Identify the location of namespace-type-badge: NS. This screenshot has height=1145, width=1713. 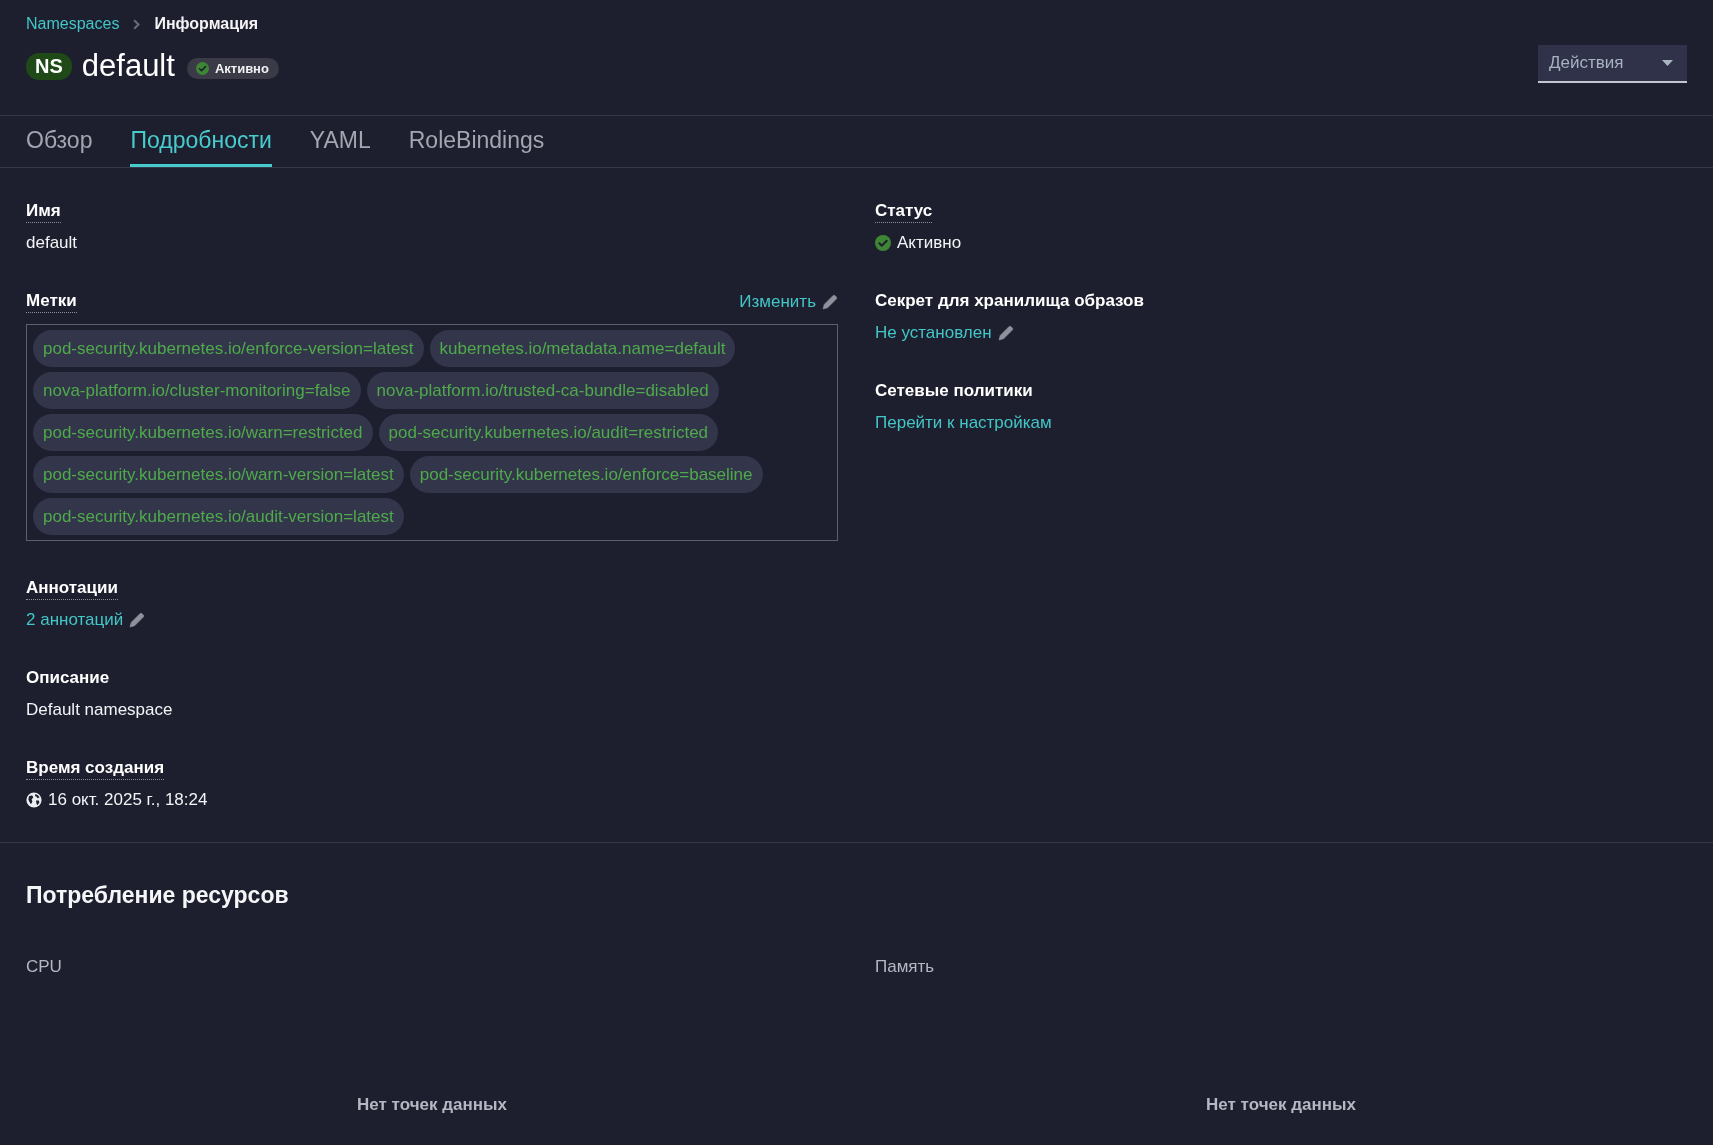
(49, 66).